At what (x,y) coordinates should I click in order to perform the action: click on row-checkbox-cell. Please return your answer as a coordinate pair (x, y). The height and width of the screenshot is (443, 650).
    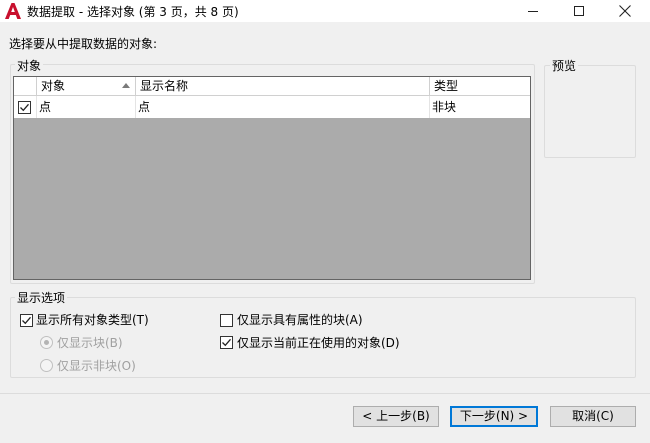
    Looking at the image, I should click on (25, 107).